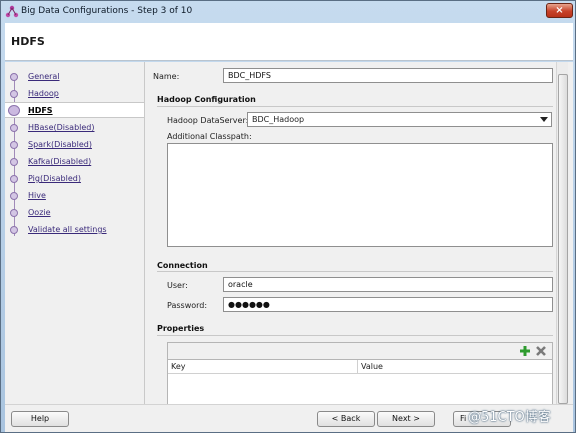  I want to click on nav-item-label: Spark(Disabled), so click(60, 144).